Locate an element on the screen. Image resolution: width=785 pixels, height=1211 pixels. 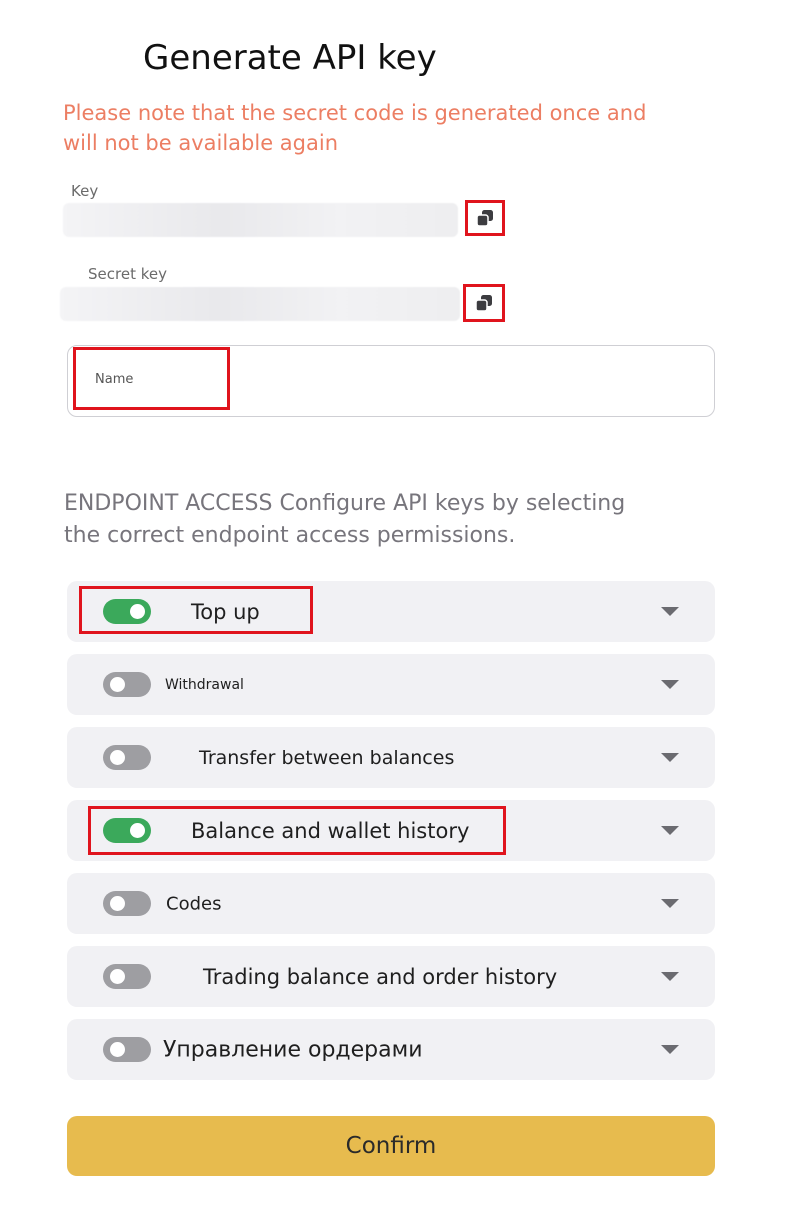
permission-label: Top up is located at coordinates (225, 611).